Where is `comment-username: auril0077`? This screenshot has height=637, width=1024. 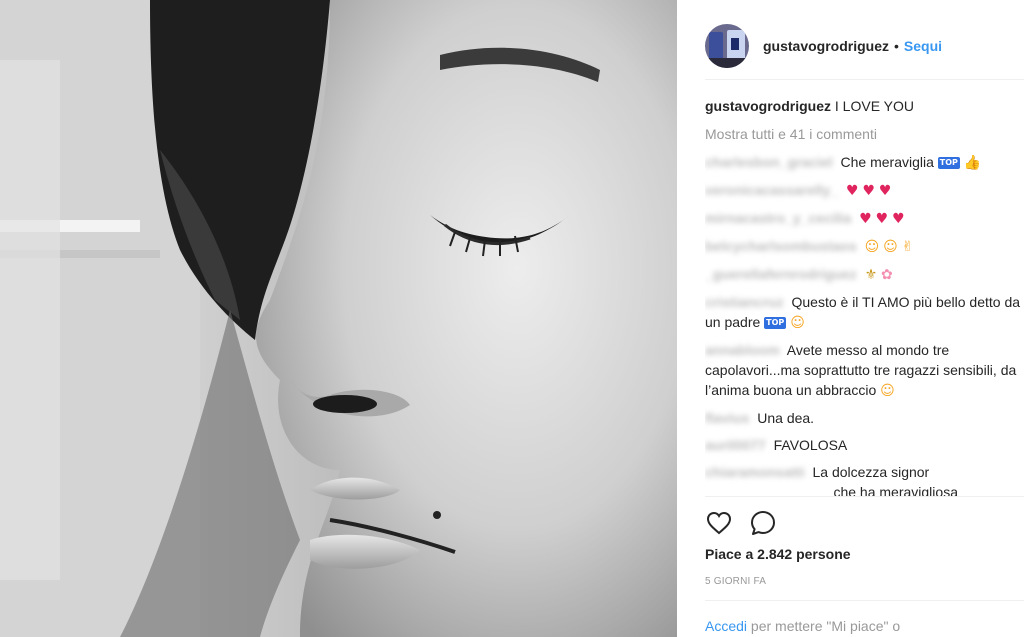 comment-username: auril0077 is located at coordinates (735, 445).